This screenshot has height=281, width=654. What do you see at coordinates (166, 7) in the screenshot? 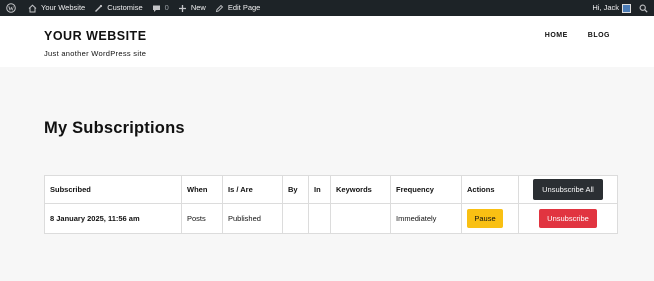
I see `comments-count: 0` at bounding box center [166, 7].